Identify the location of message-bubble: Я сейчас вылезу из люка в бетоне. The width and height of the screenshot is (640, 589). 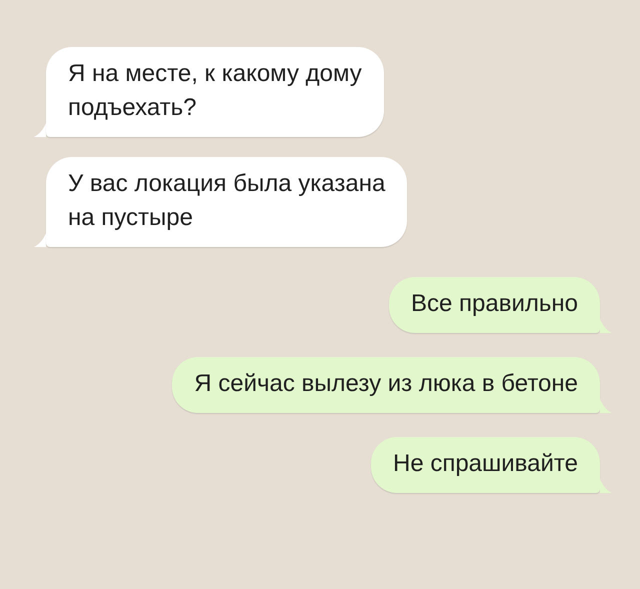
(386, 385).